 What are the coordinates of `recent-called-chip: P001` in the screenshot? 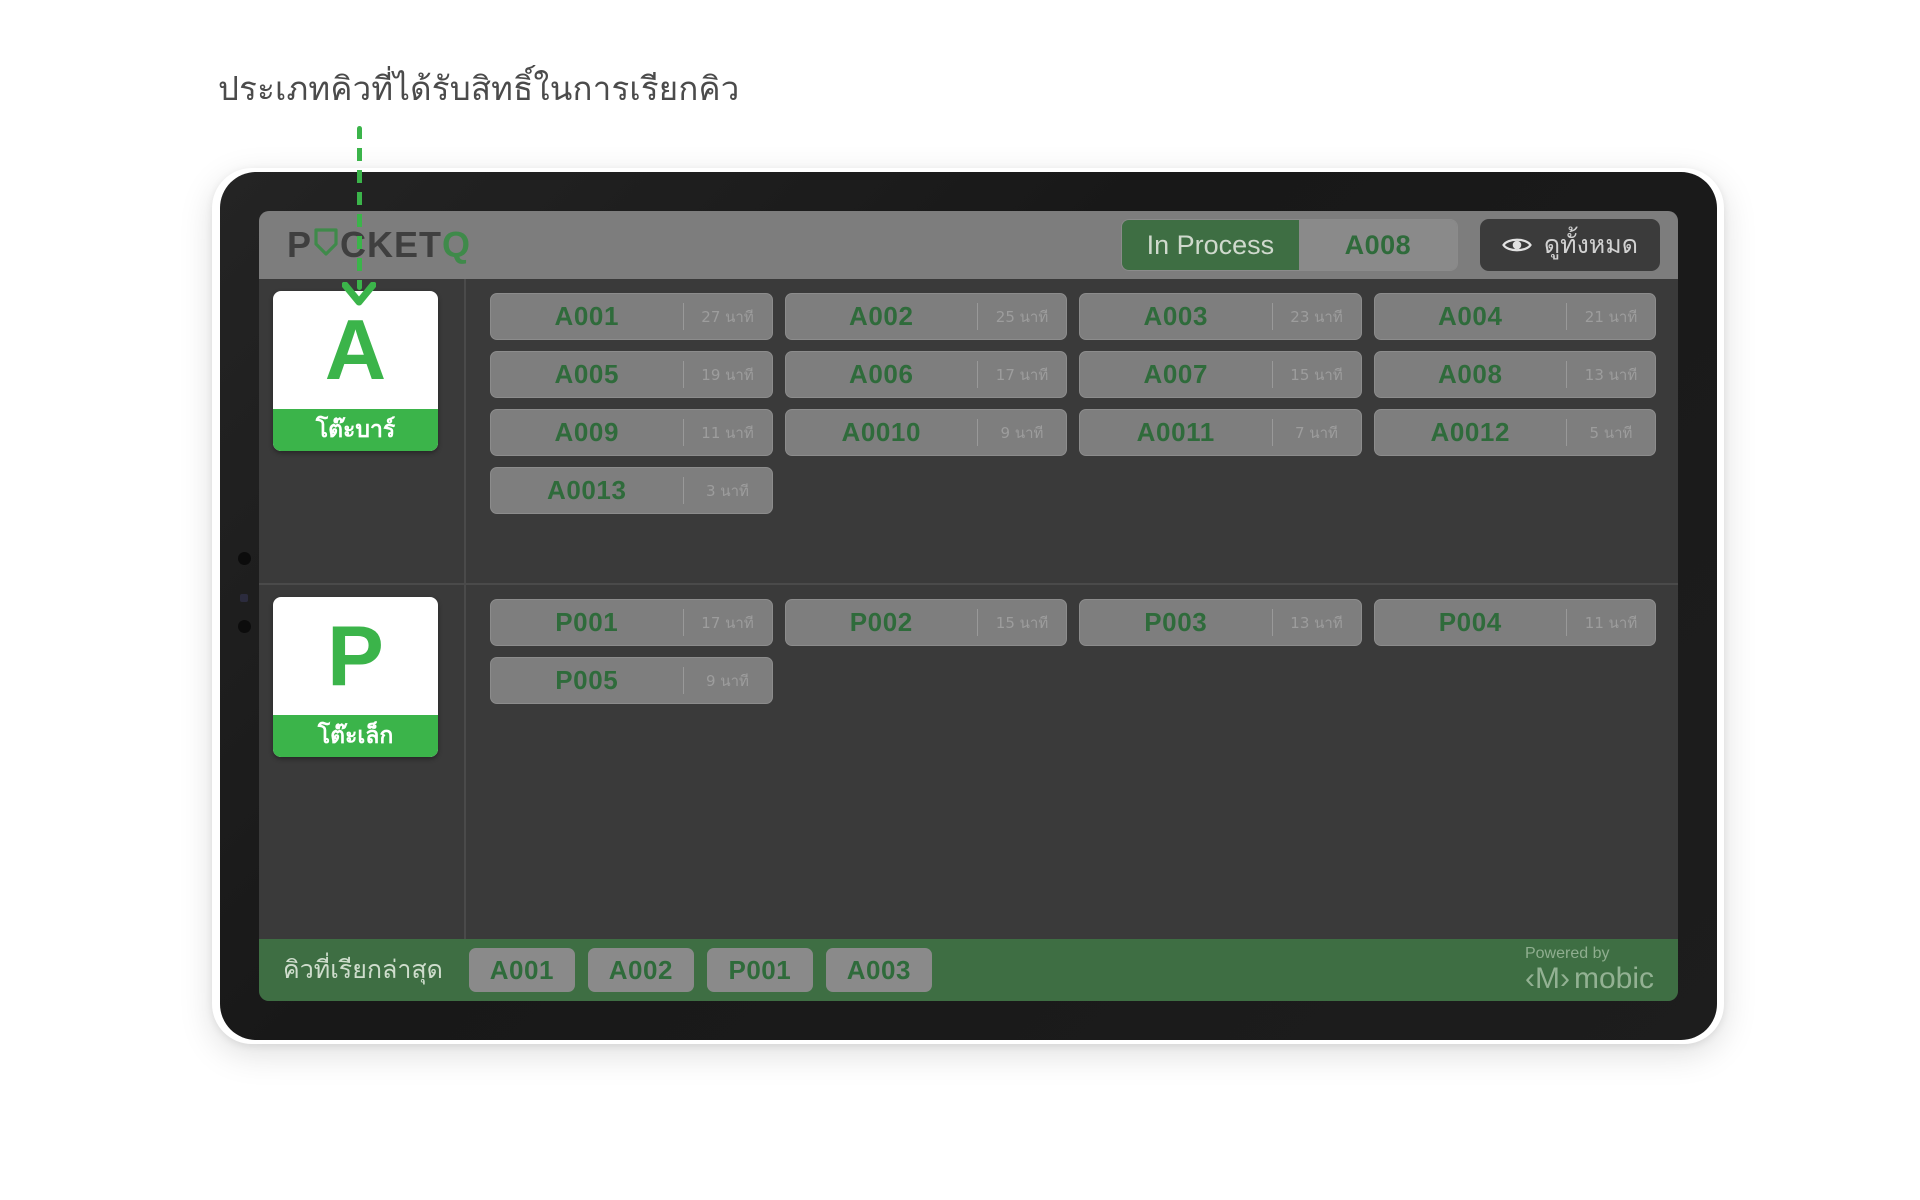 It's located at (759, 970).